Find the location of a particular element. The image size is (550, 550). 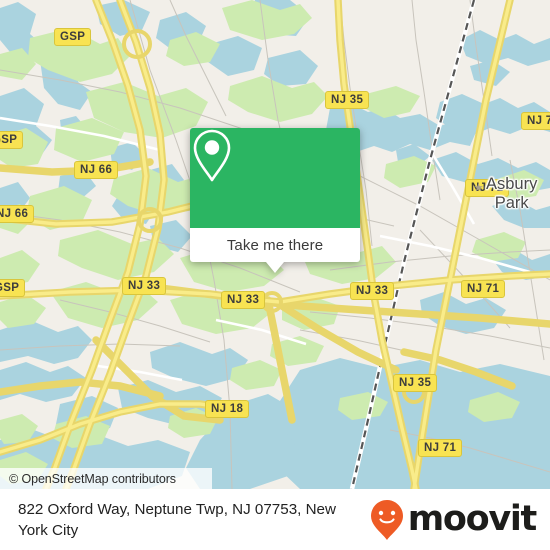

place-marker-icon is located at coordinates (478, 187).